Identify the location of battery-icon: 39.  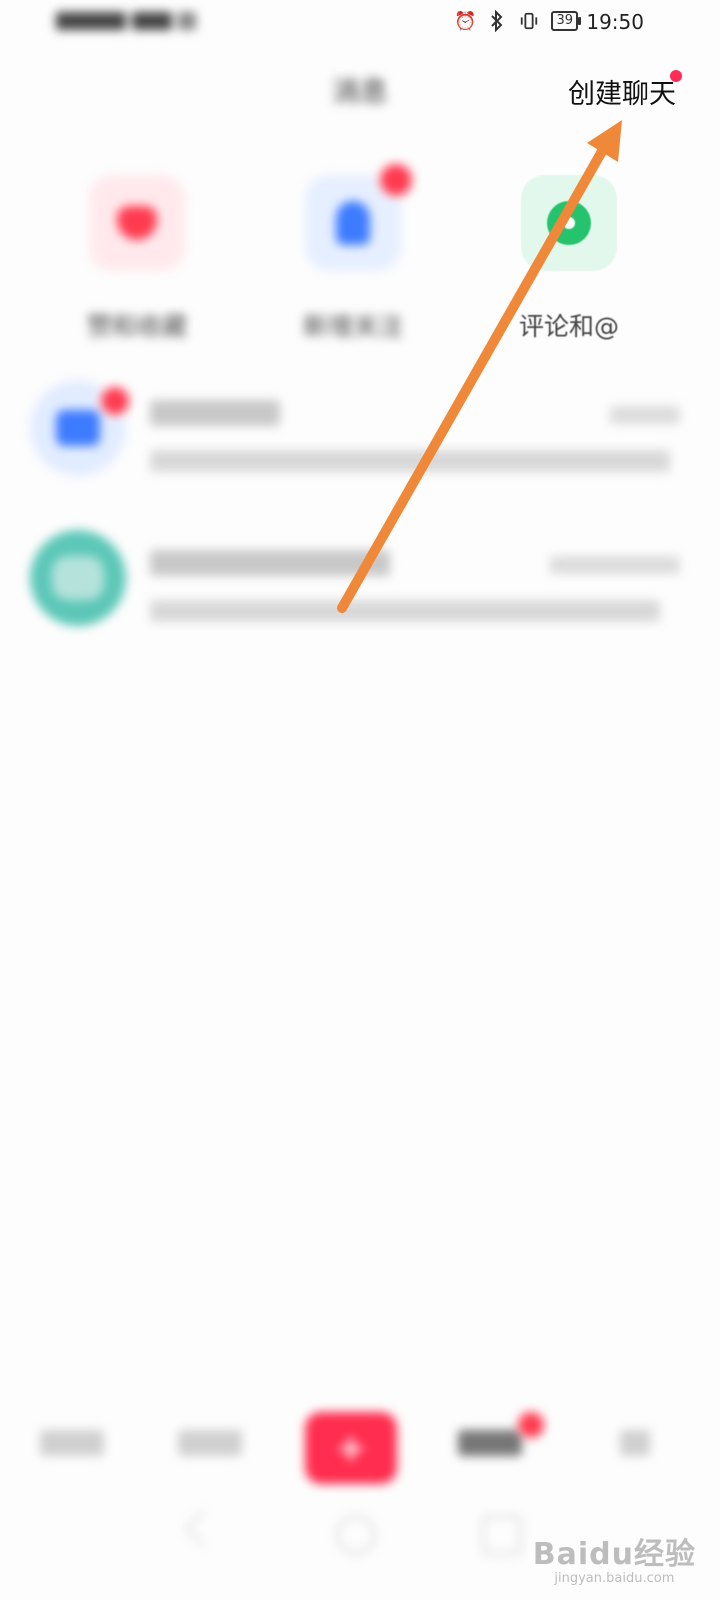
(566, 21).